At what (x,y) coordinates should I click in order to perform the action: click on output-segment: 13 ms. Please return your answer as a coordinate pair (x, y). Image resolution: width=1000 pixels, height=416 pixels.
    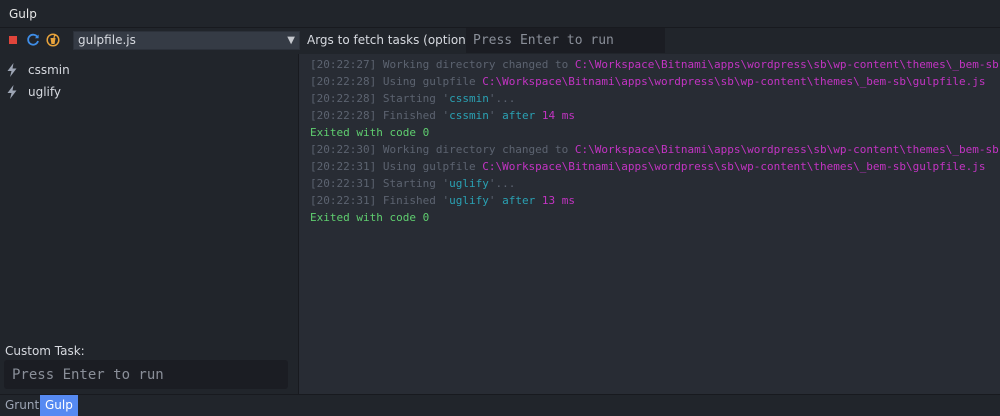
    Looking at the image, I should click on (558, 200).